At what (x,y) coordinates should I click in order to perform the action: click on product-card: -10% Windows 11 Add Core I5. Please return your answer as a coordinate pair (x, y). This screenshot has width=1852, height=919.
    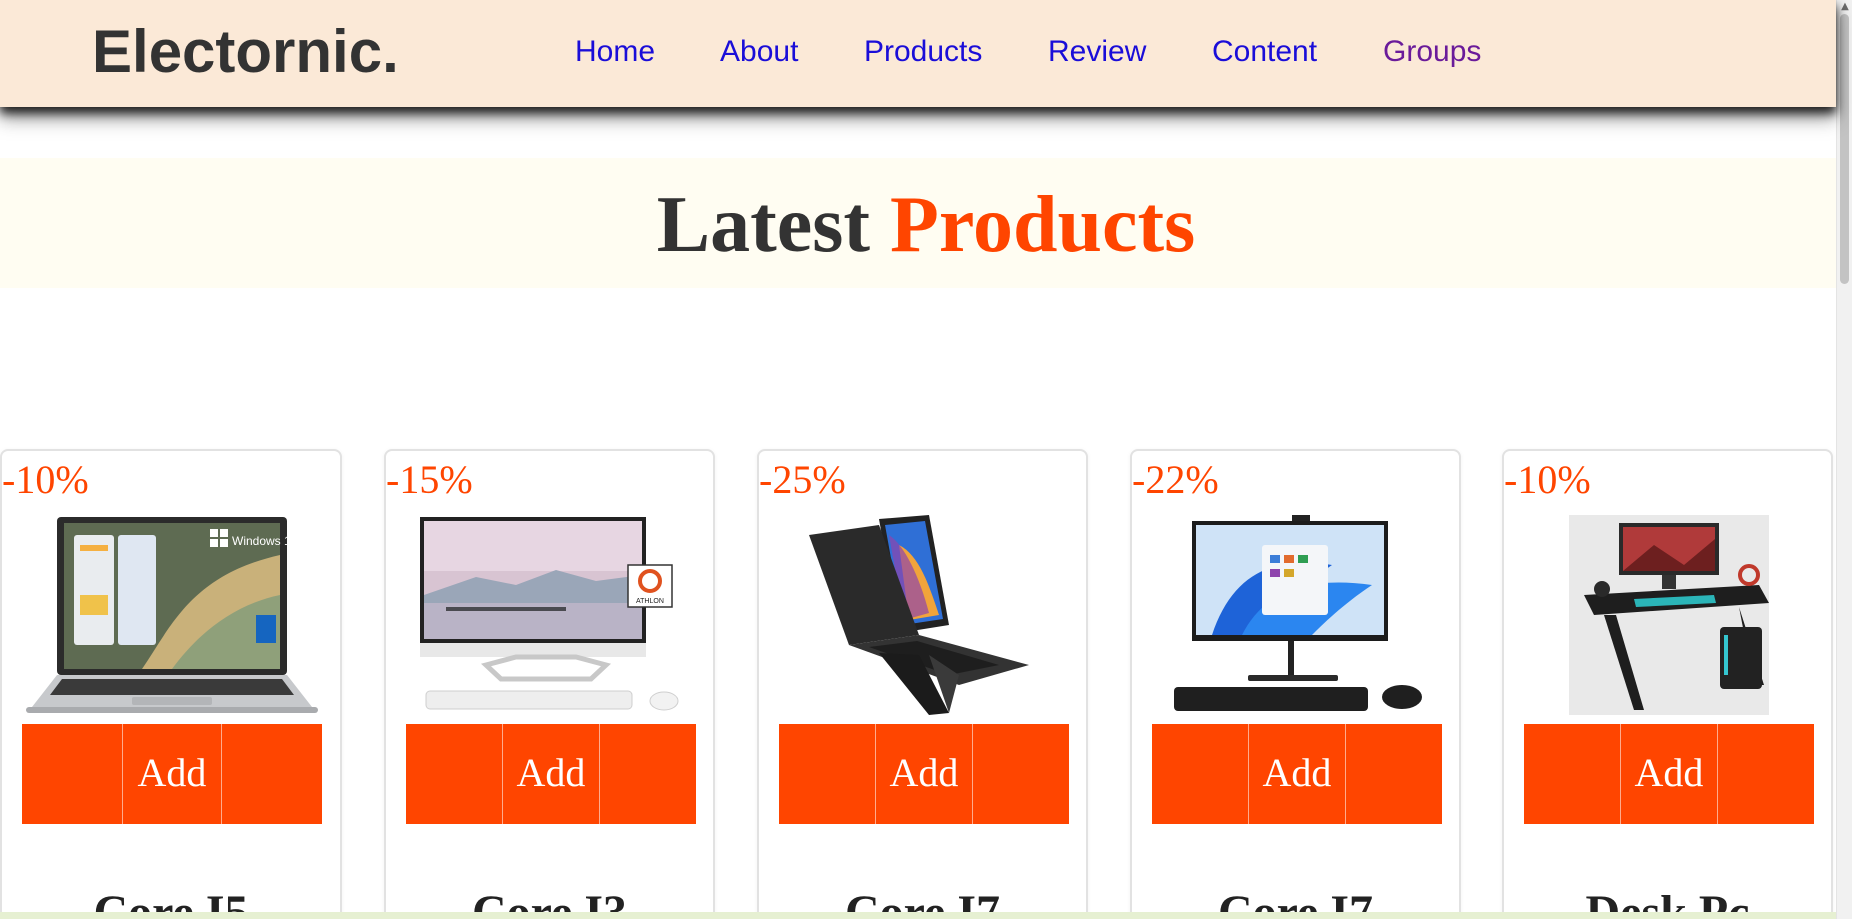
    Looking at the image, I should click on (171, 684).